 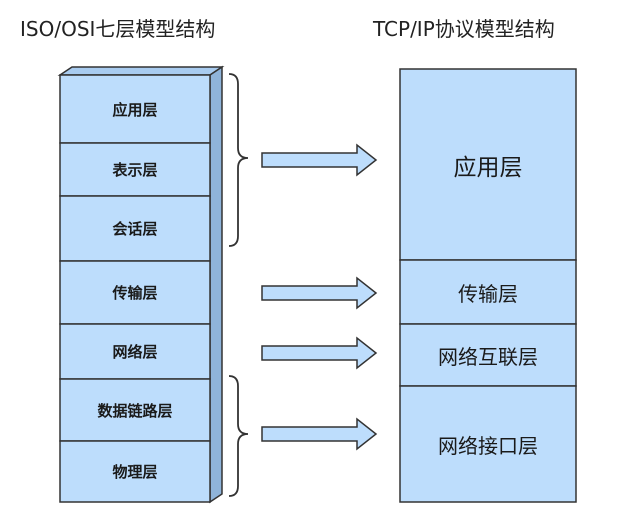 I want to click on osi-layer-session, so click(x=135, y=228).